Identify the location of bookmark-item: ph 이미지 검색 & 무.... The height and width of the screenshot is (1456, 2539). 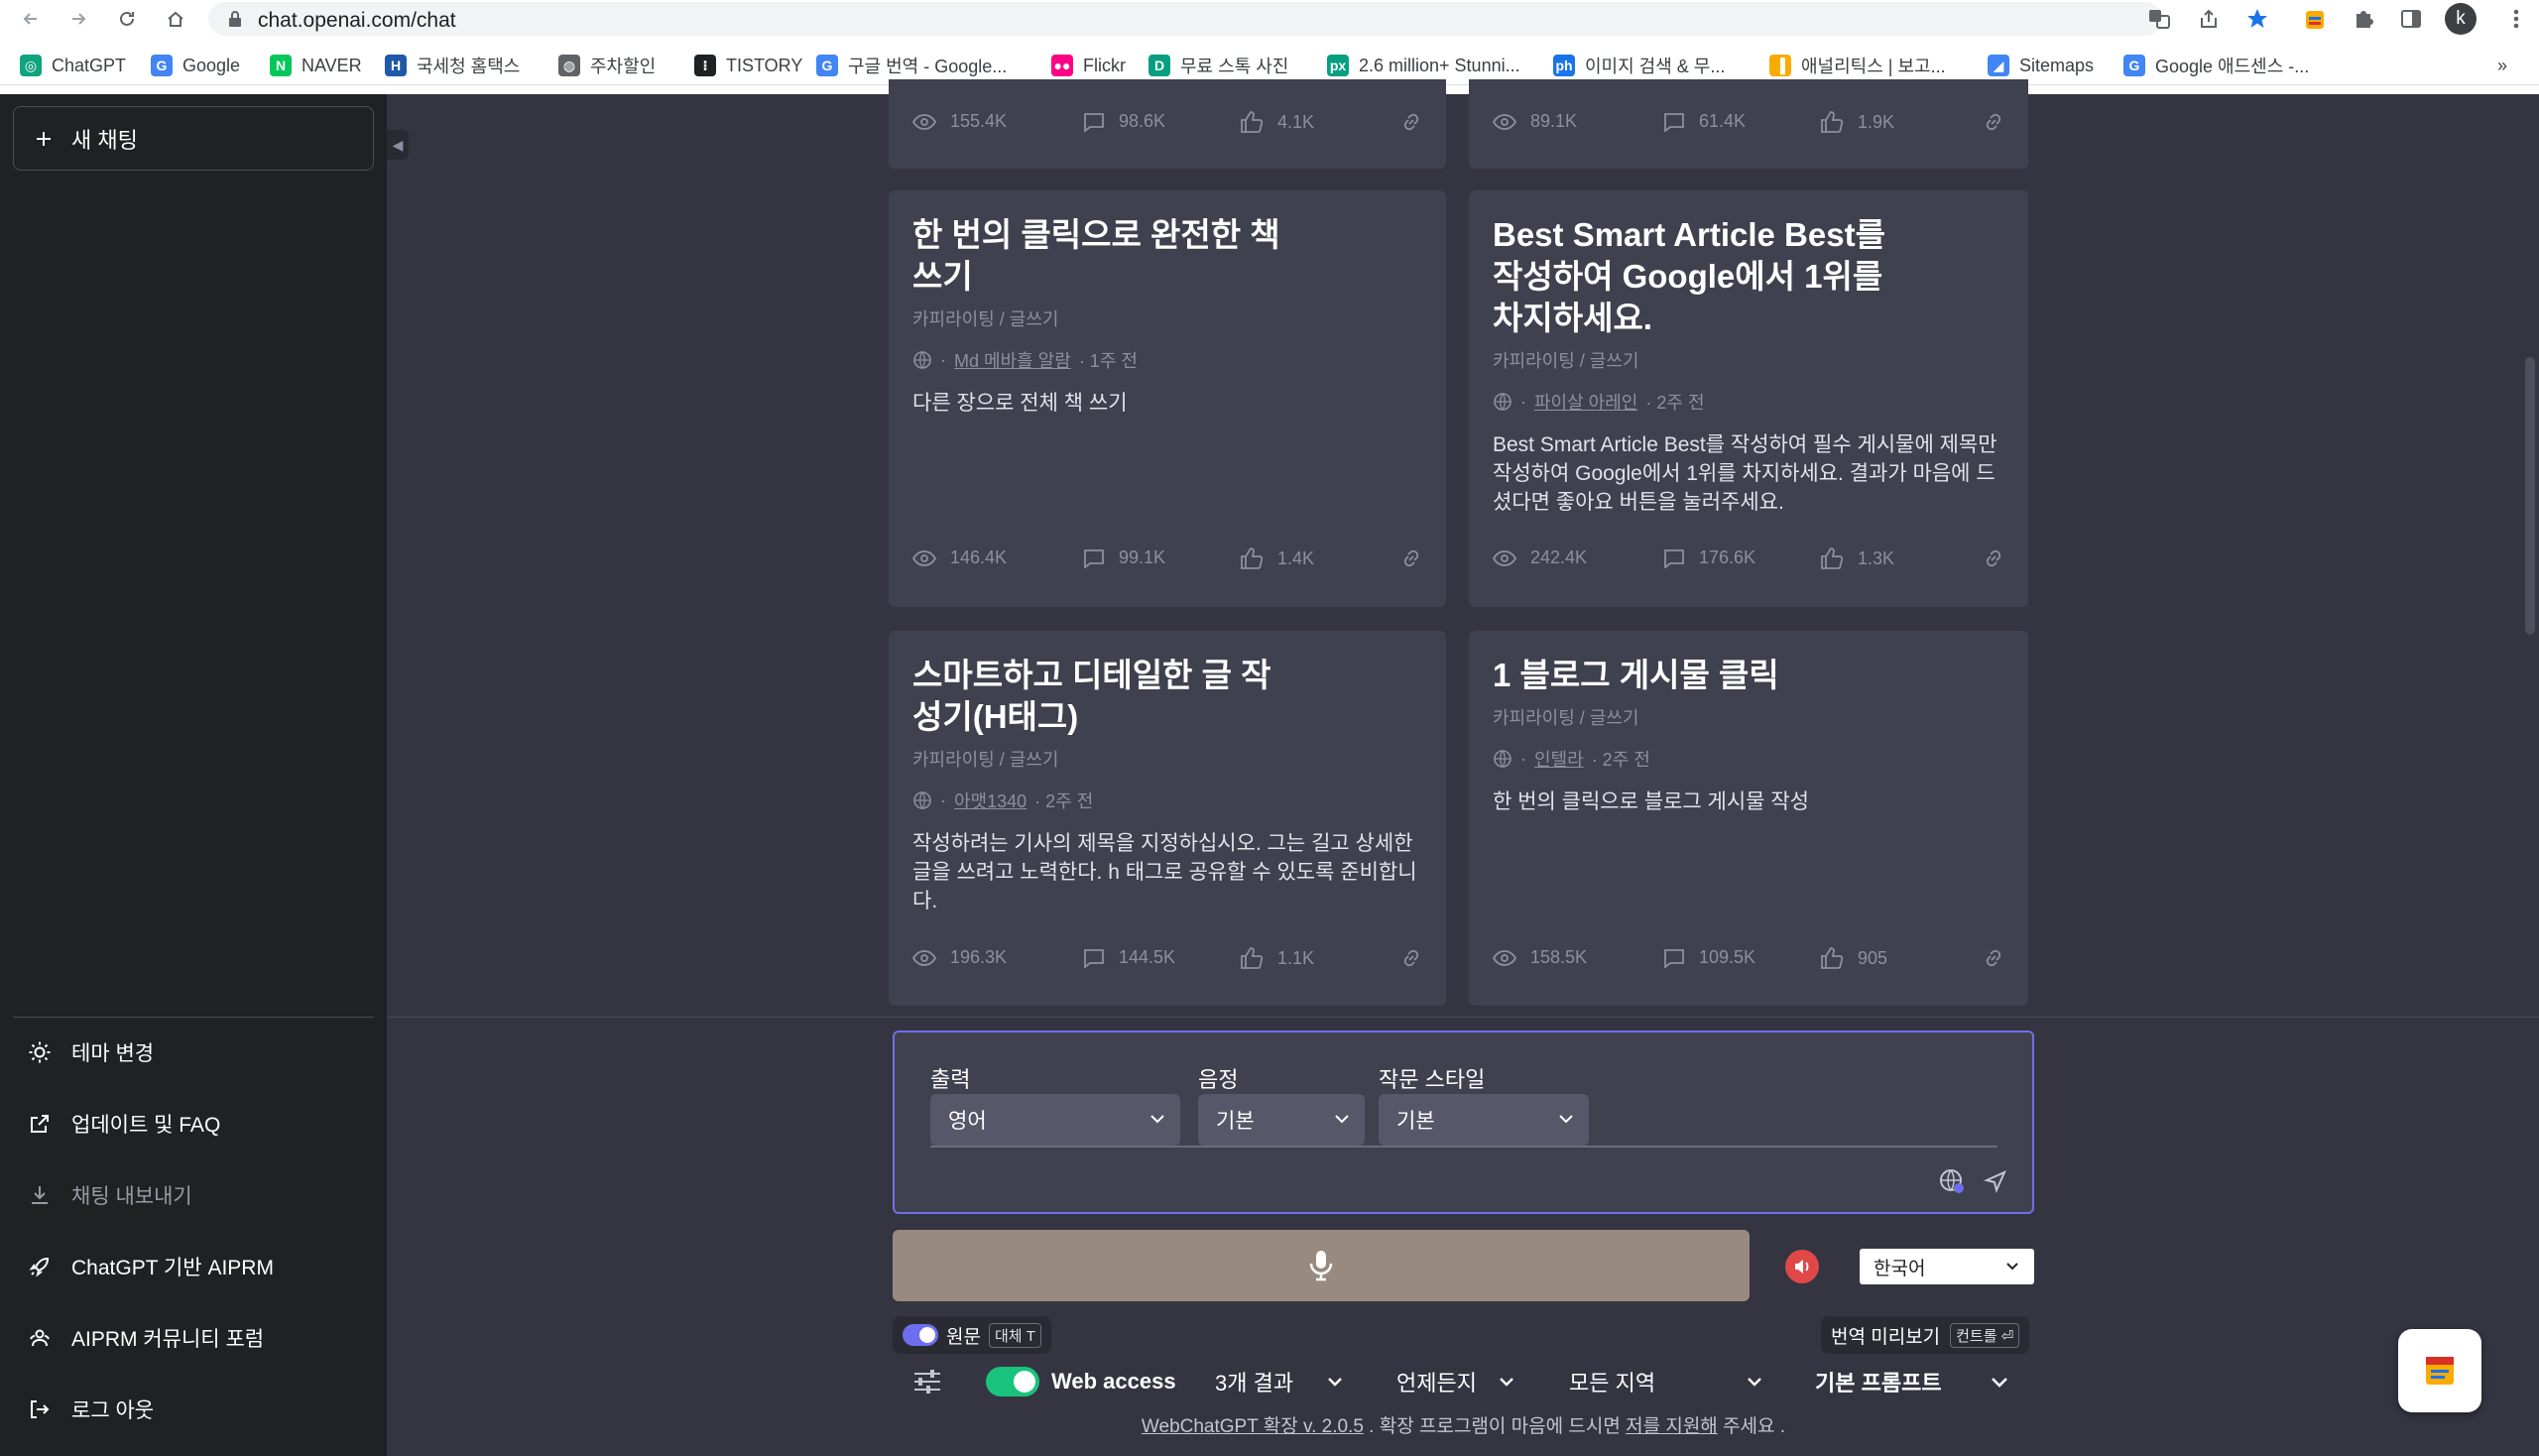
(1639, 65).